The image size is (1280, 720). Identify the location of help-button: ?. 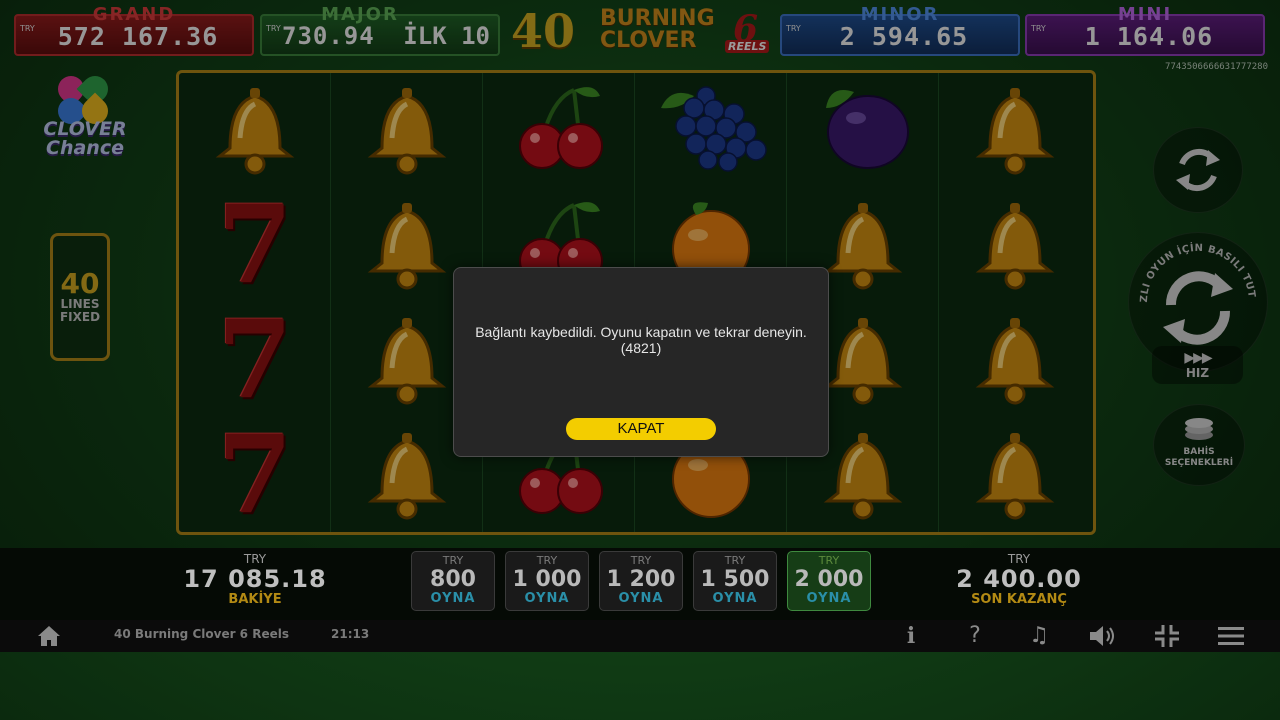
(975, 636).